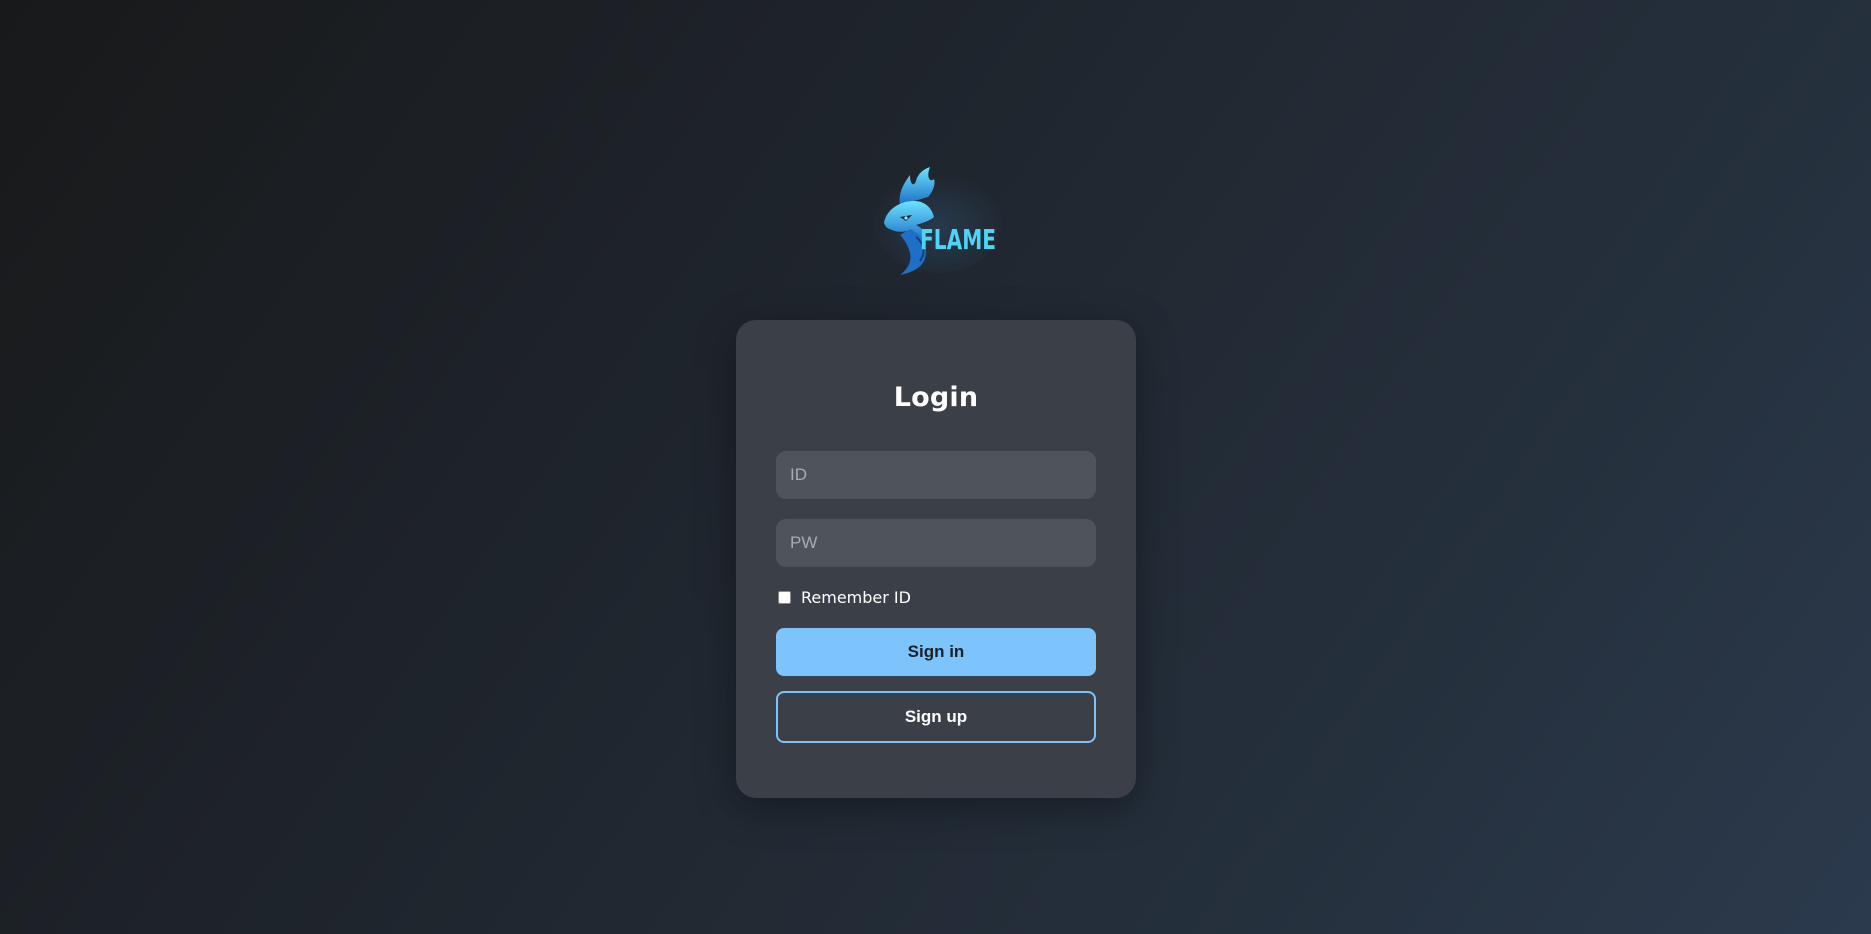 This screenshot has height=934, width=1871. What do you see at coordinates (936, 717) in the screenshot?
I see `sign-up-button: Sign up` at bounding box center [936, 717].